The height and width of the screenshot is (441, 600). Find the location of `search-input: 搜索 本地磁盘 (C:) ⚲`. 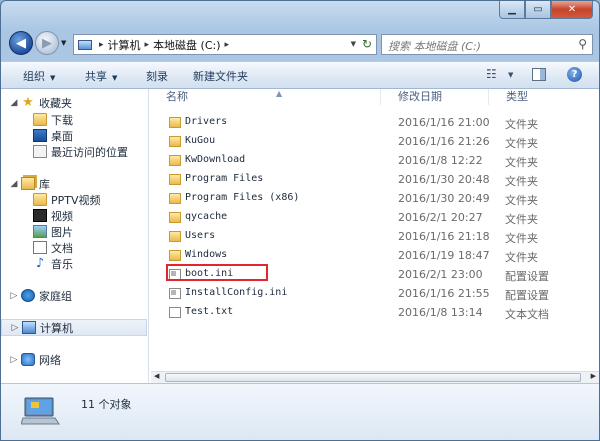

search-input: 搜索 本地磁盘 (C:) ⚲ is located at coordinates (487, 44).